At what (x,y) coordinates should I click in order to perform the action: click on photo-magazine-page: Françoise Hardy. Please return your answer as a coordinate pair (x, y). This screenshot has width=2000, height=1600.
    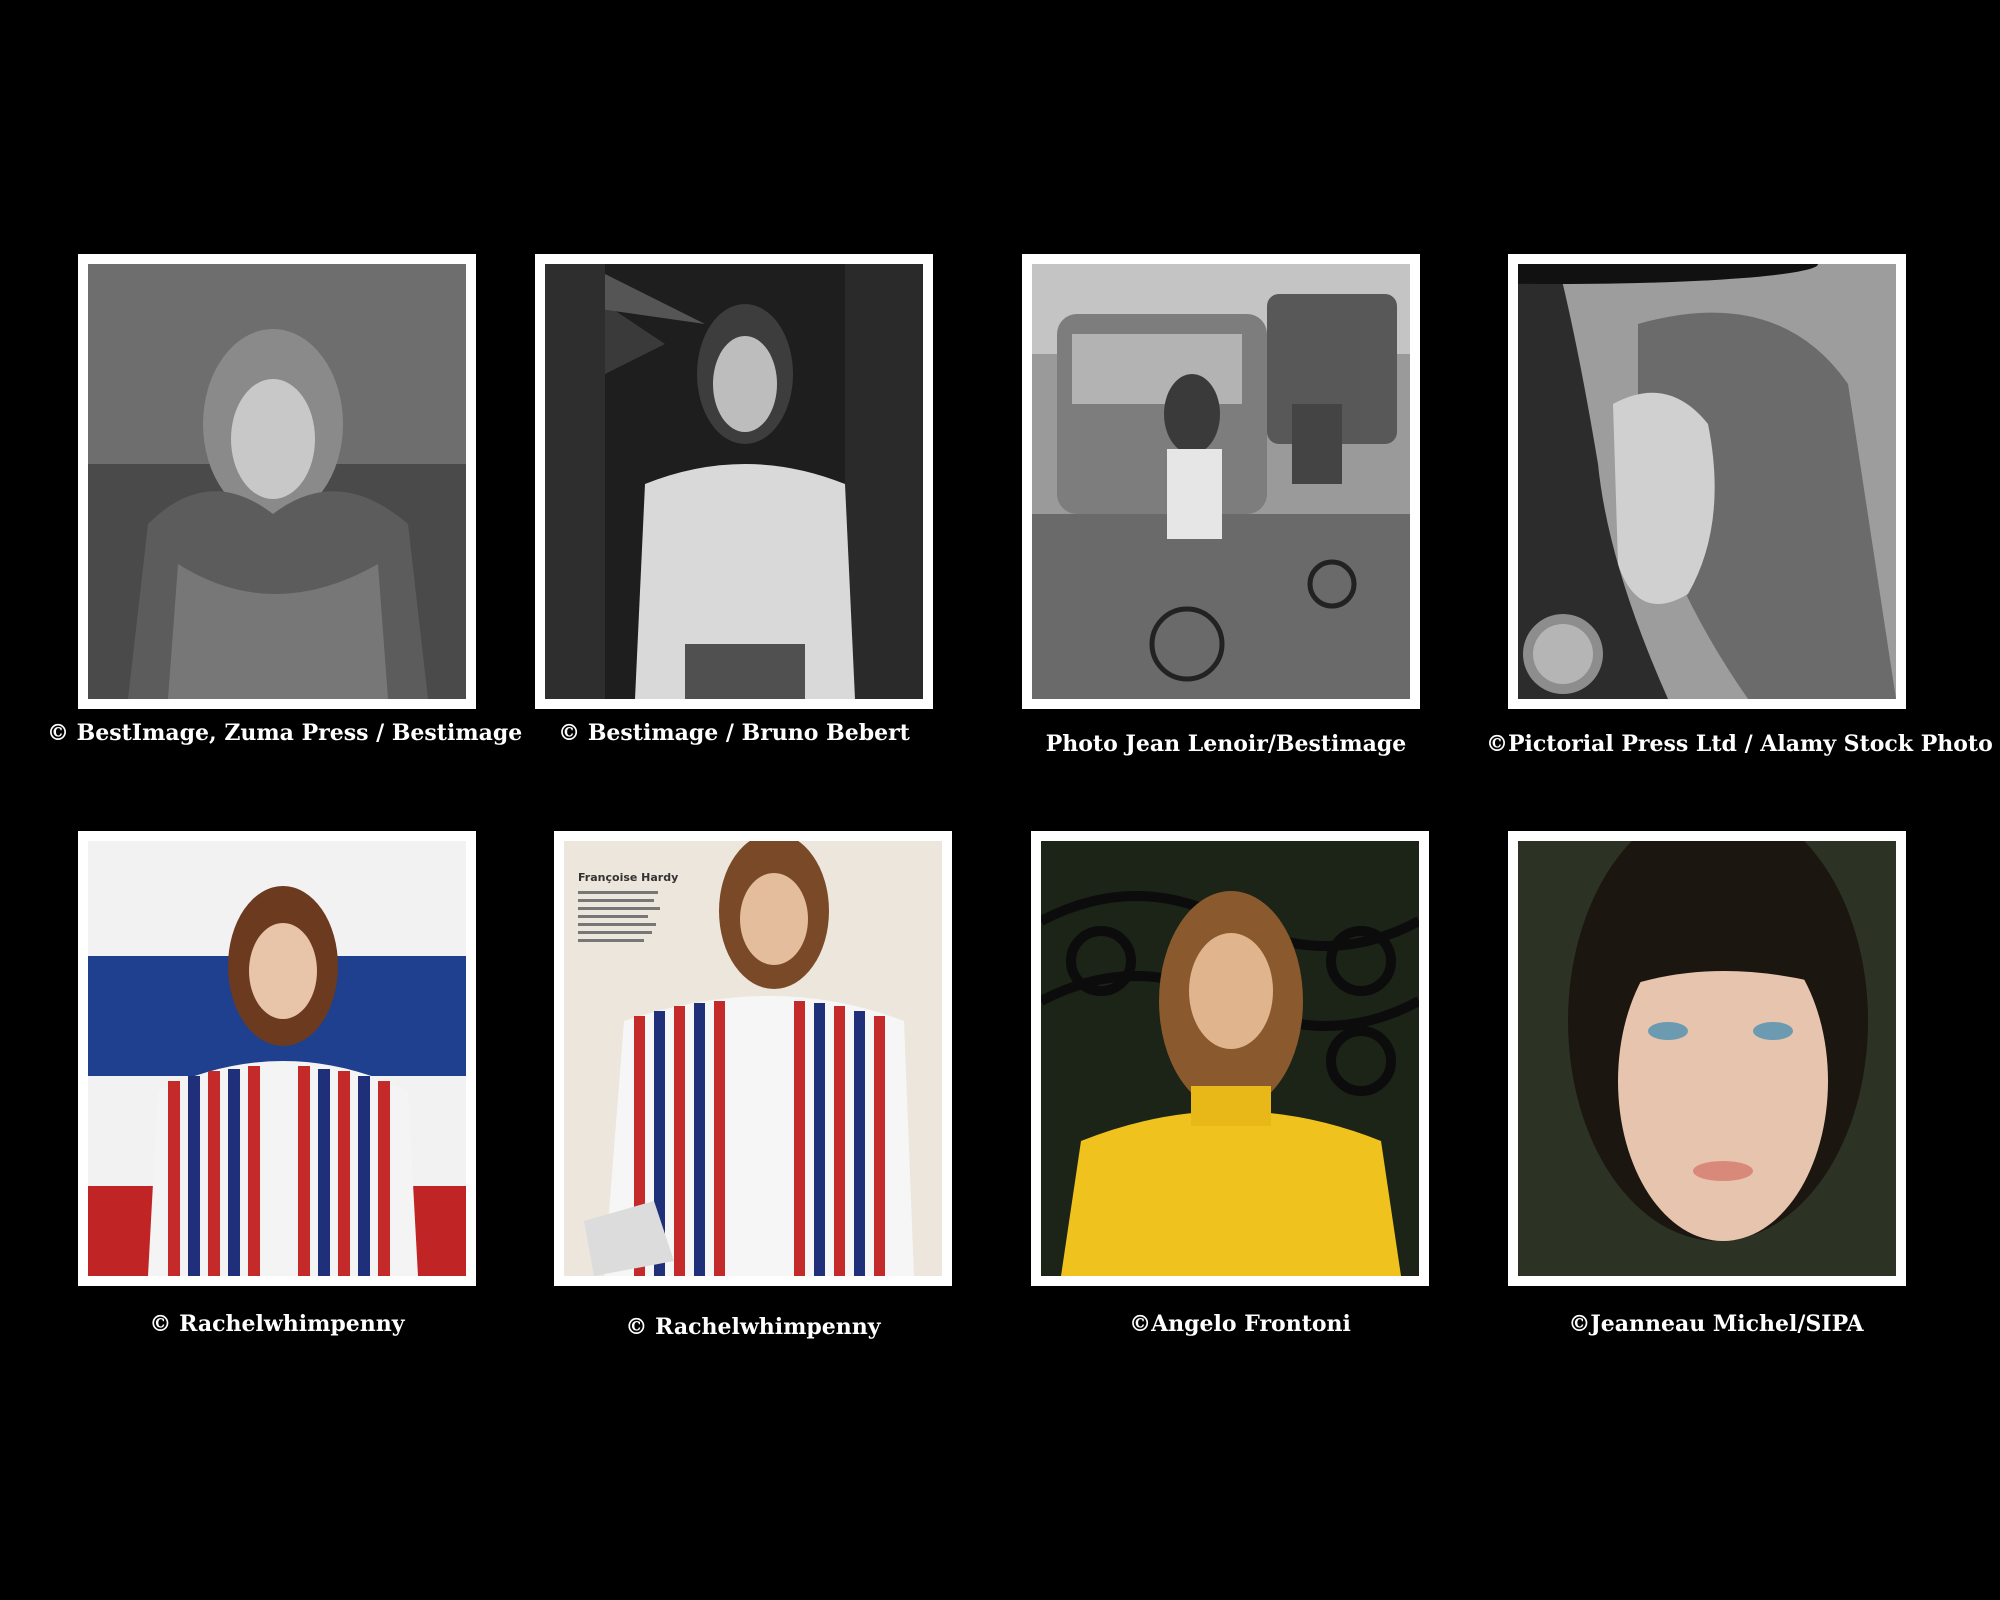
    Looking at the image, I should click on (753, 1058).